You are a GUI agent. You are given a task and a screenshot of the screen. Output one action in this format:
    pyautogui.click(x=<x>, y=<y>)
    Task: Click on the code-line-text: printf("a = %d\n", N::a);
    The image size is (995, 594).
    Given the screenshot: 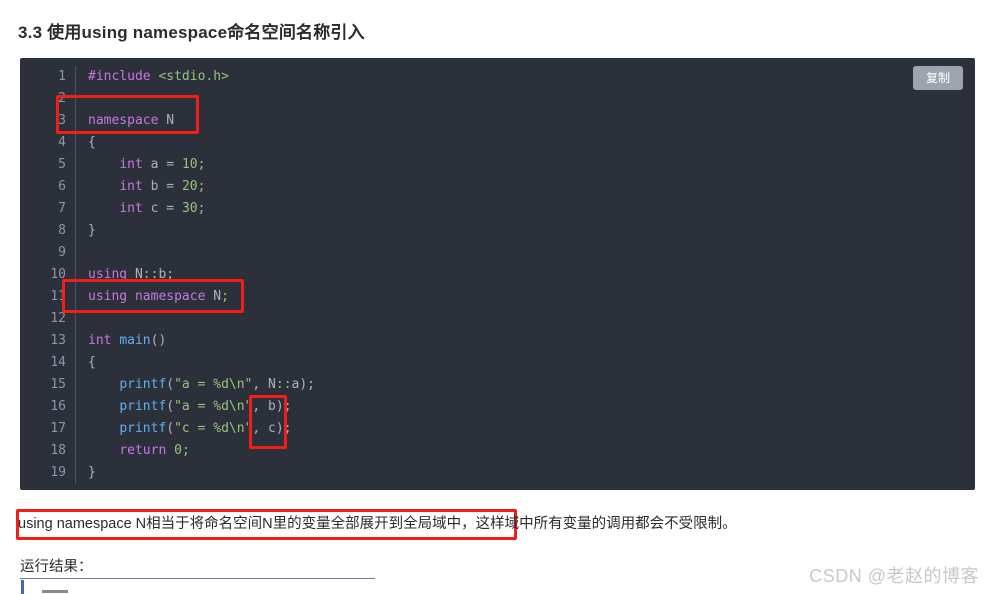 What is the action you would take?
    pyautogui.click(x=525, y=385)
    